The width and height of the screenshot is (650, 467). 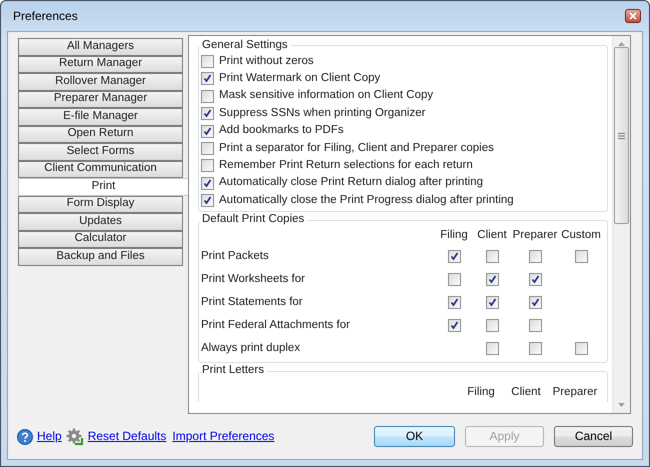 I want to click on sidebar-item: E-file Manager, so click(x=100, y=117).